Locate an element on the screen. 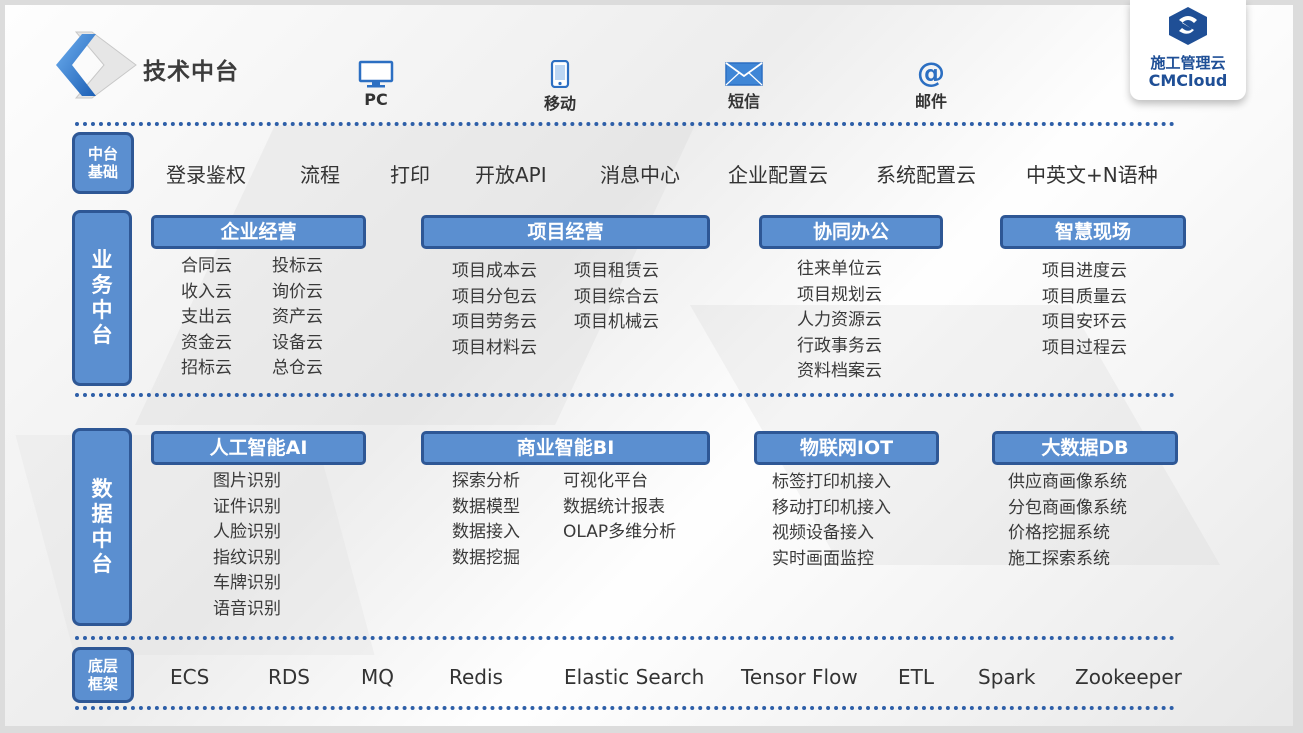  framework-item: Tensor Flow is located at coordinates (799, 677).